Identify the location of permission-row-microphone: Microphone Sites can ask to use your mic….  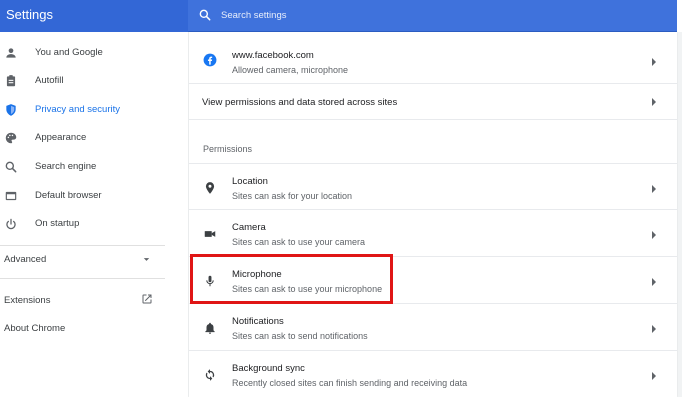
(433, 280).